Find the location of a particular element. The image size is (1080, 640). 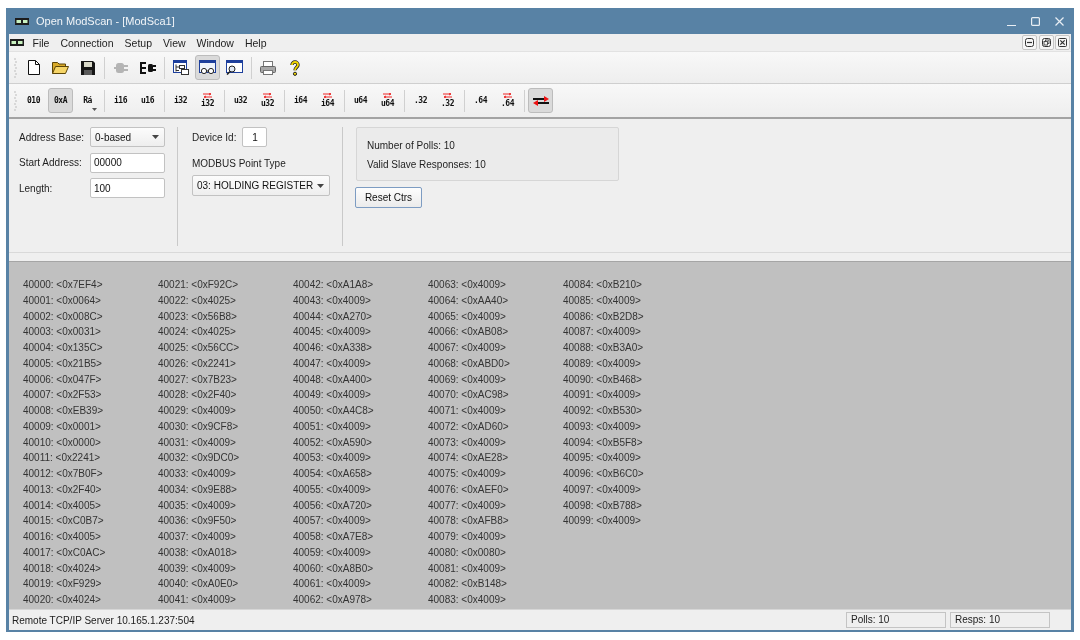

register-value: 40026: <0x2241> is located at coordinates (197, 363).